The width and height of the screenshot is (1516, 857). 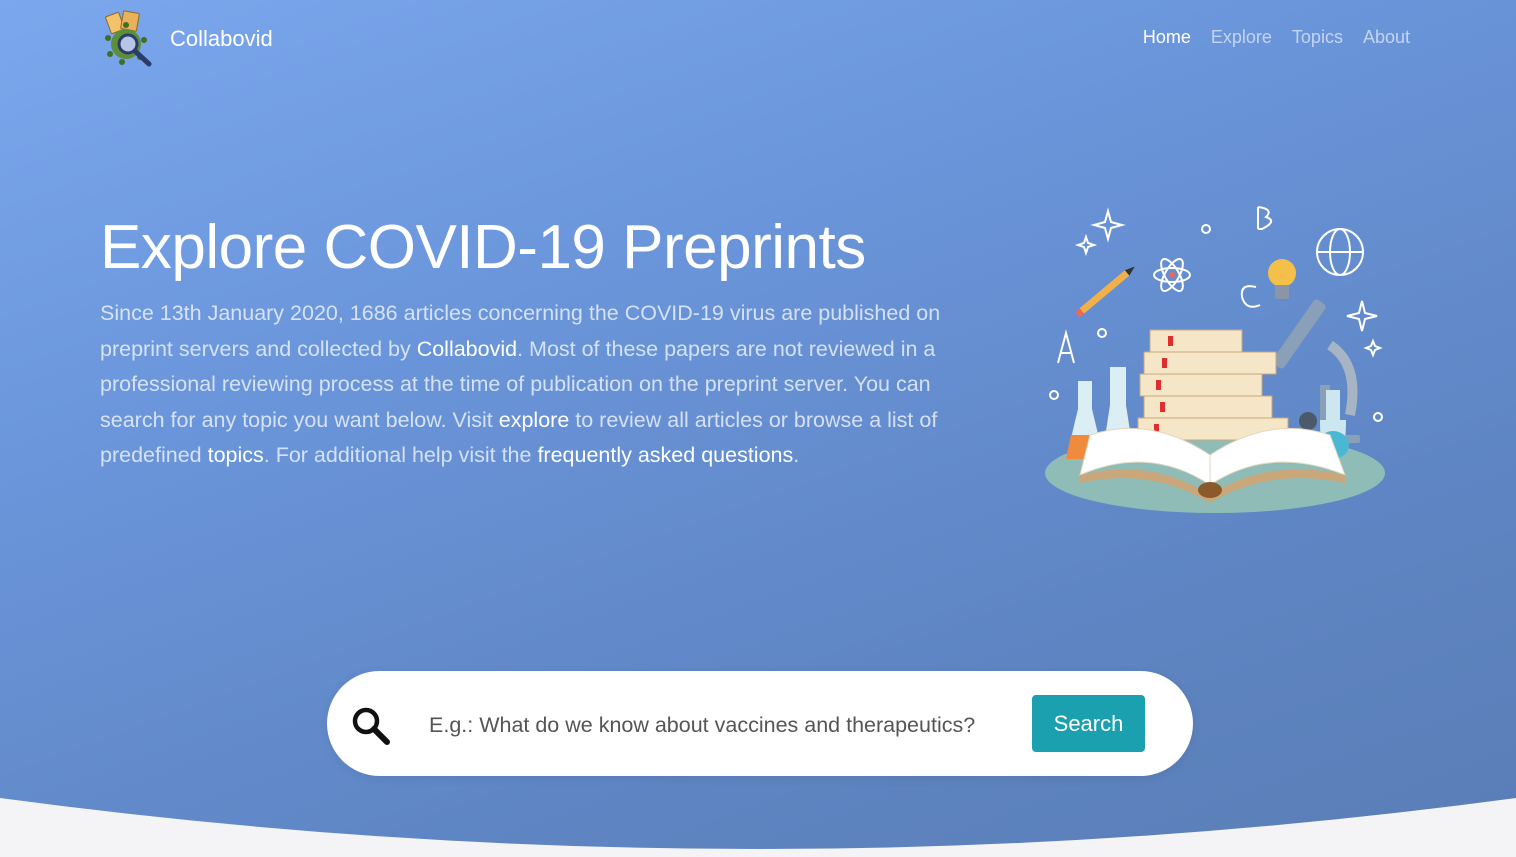 I want to click on explore-link: explore, so click(x=534, y=420).